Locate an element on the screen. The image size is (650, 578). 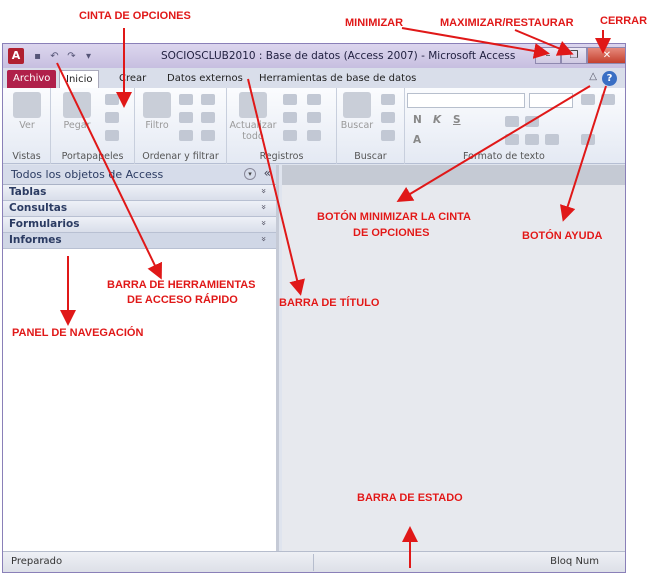
toggle-filter-icon is located at coordinates (208, 135).